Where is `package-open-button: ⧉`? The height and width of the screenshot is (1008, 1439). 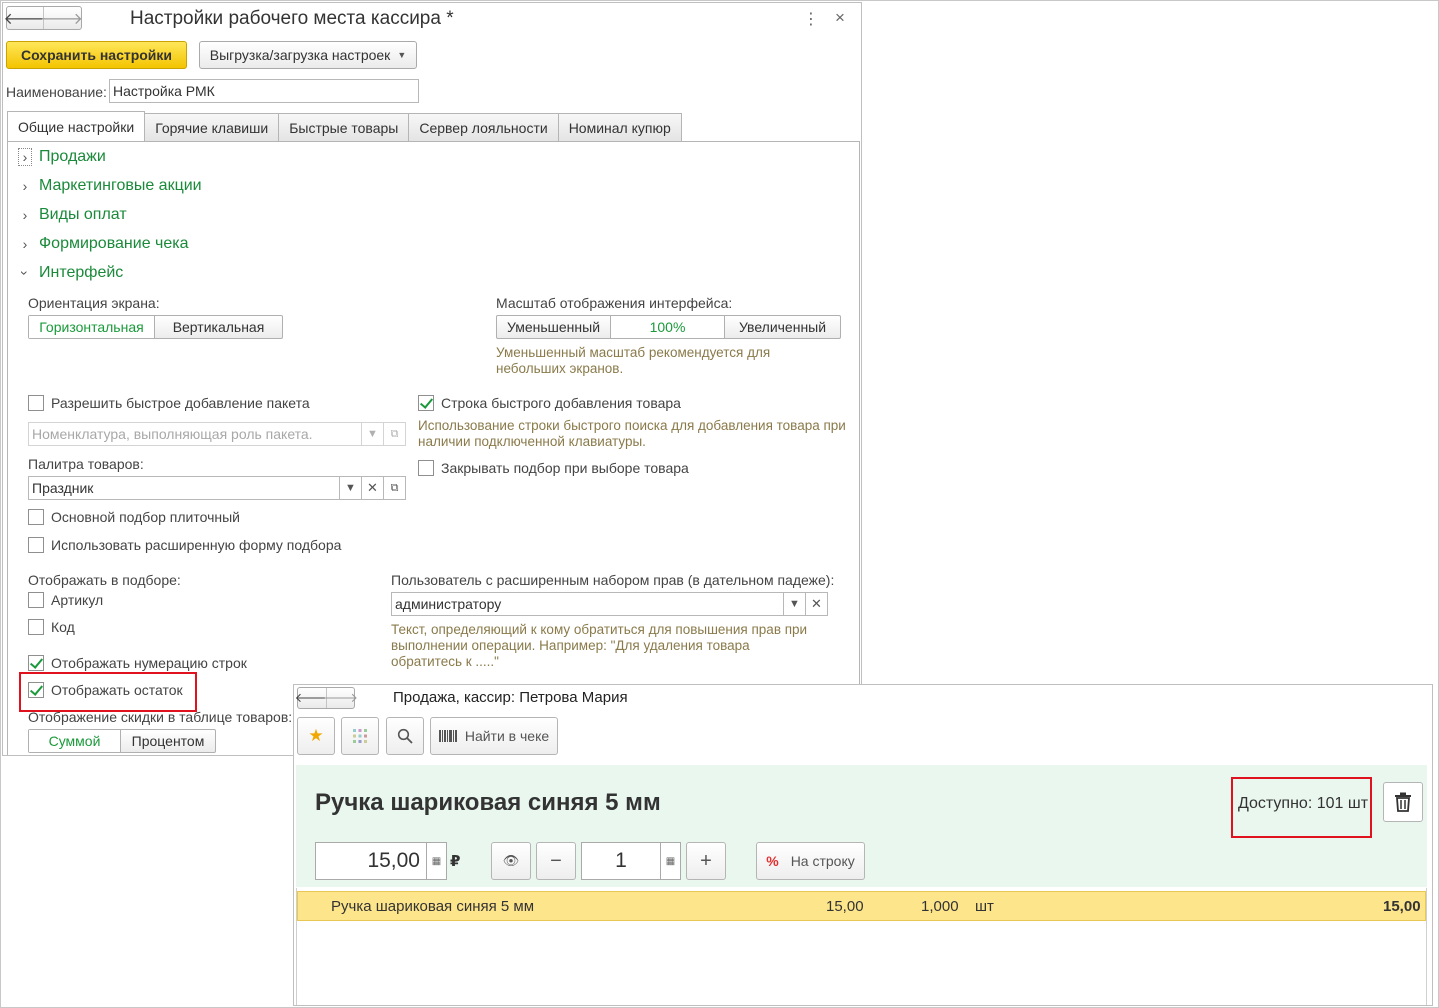 package-open-button: ⧉ is located at coordinates (395, 434).